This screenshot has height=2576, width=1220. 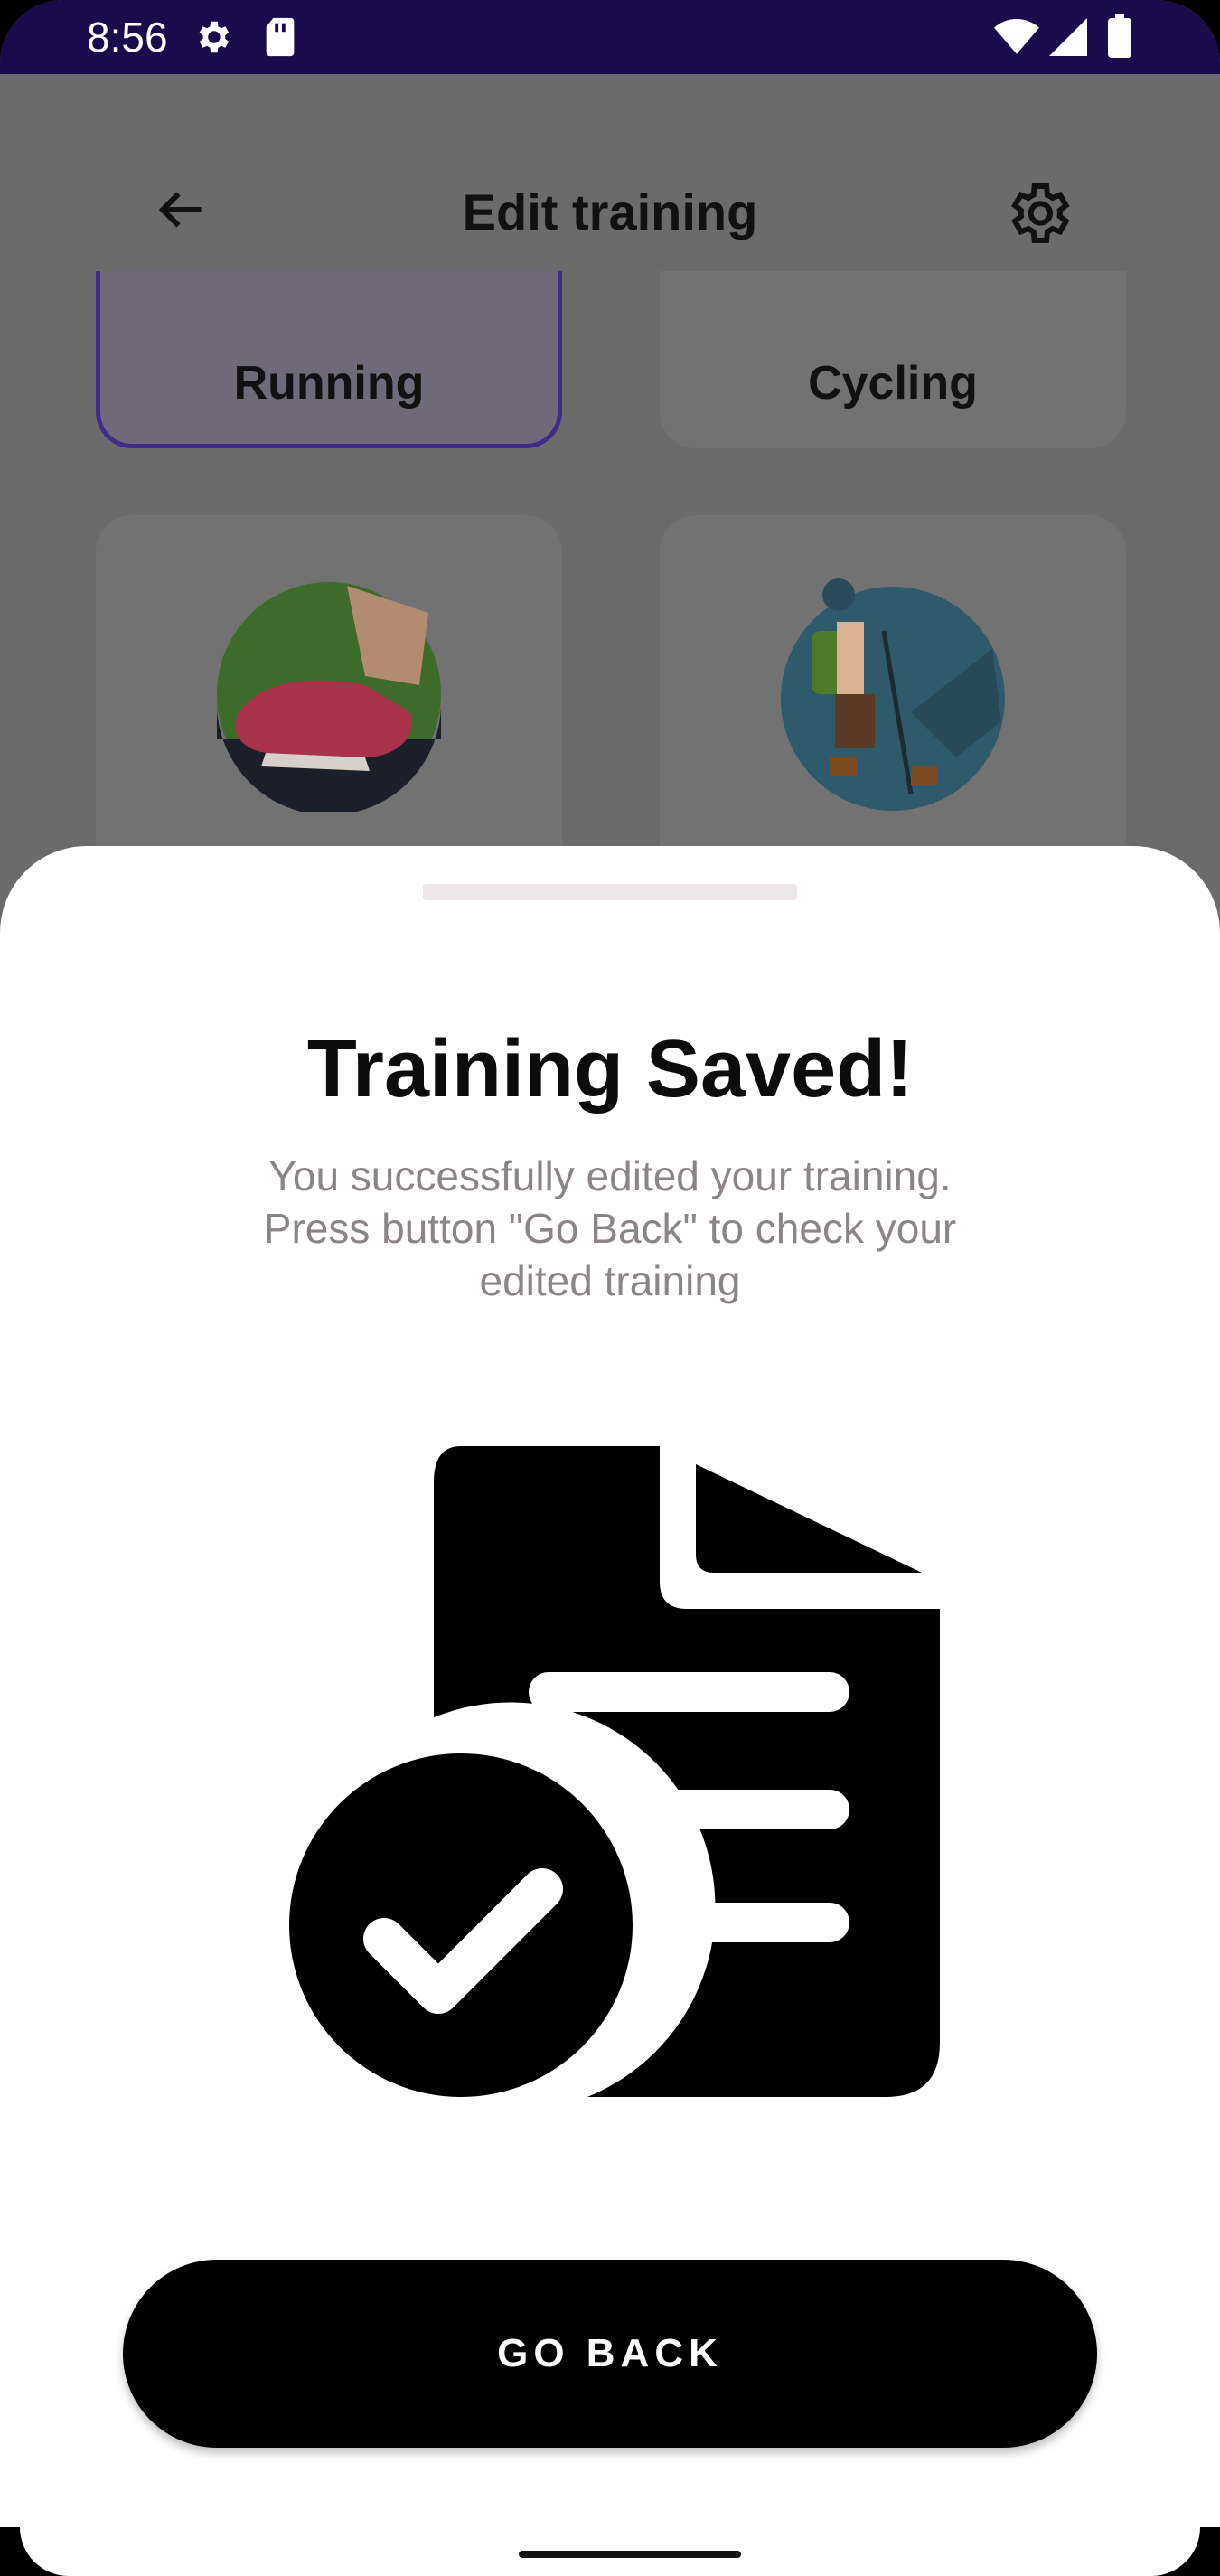 What do you see at coordinates (280, 39) in the screenshot?
I see `sd-card-icon` at bounding box center [280, 39].